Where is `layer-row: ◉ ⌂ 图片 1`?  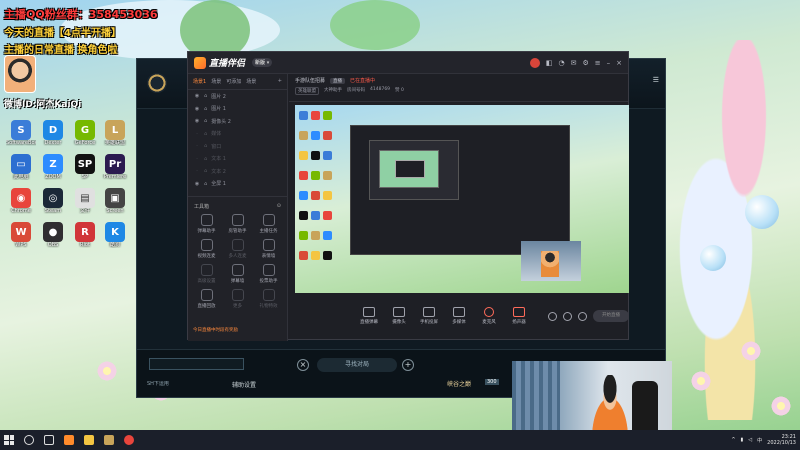
layer-row: ◉ ⌂ 图片 1 is located at coordinates (237, 109).